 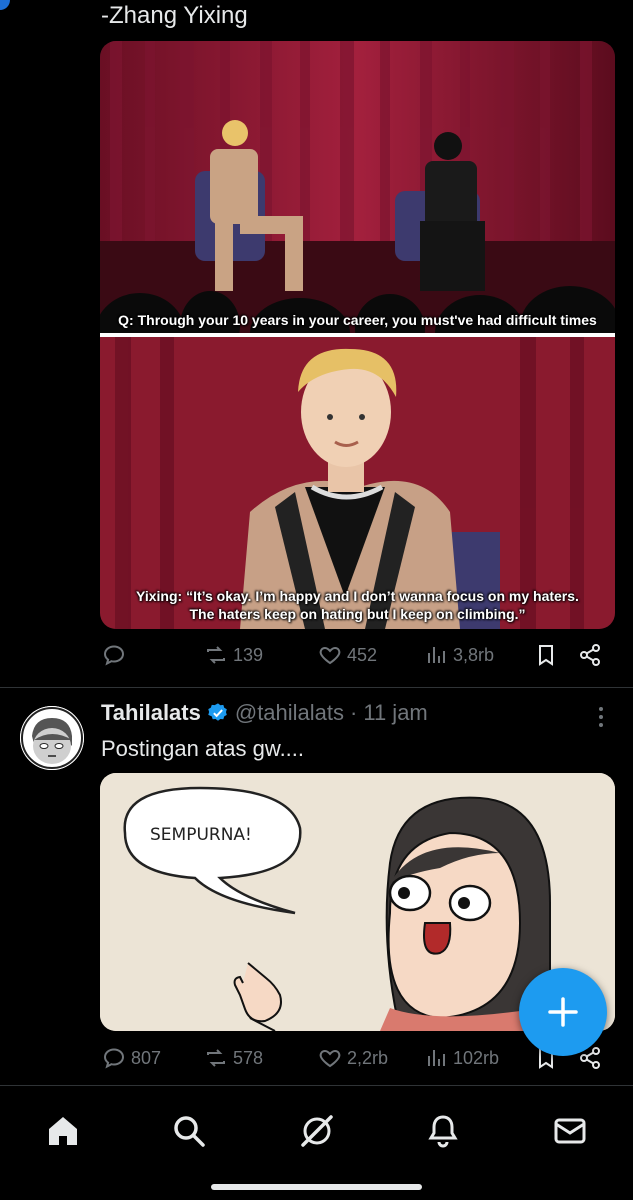 I want to click on thread-indicator, so click(x=6, y=5).